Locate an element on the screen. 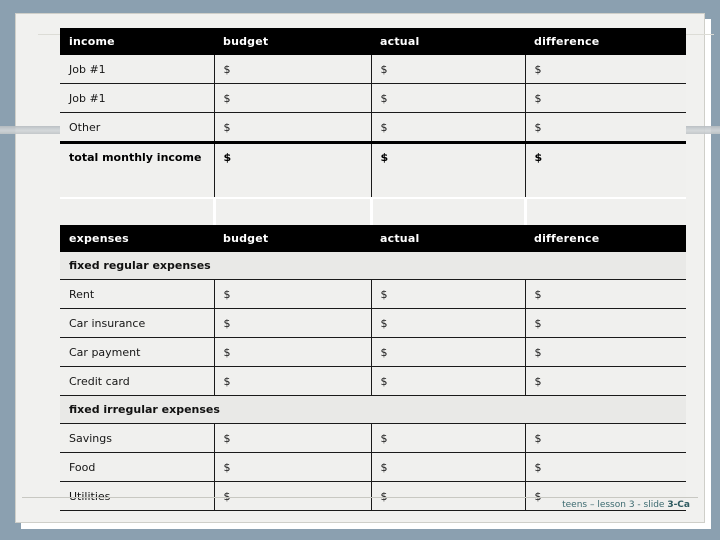 Image resolution: width=720 pixels, height=540 pixels. income-header-difference: difference is located at coordinates (605, 41).